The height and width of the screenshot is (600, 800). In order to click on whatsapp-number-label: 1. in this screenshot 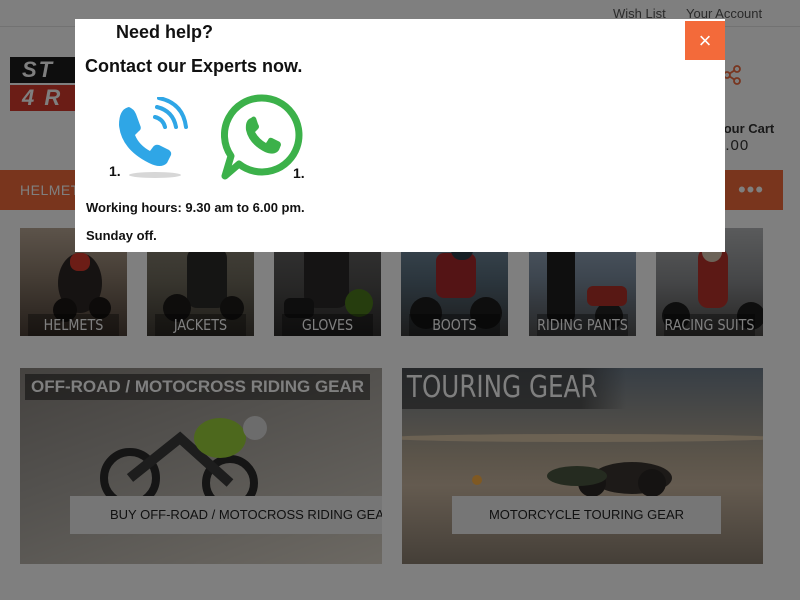, I will do `click(299, 173)`.